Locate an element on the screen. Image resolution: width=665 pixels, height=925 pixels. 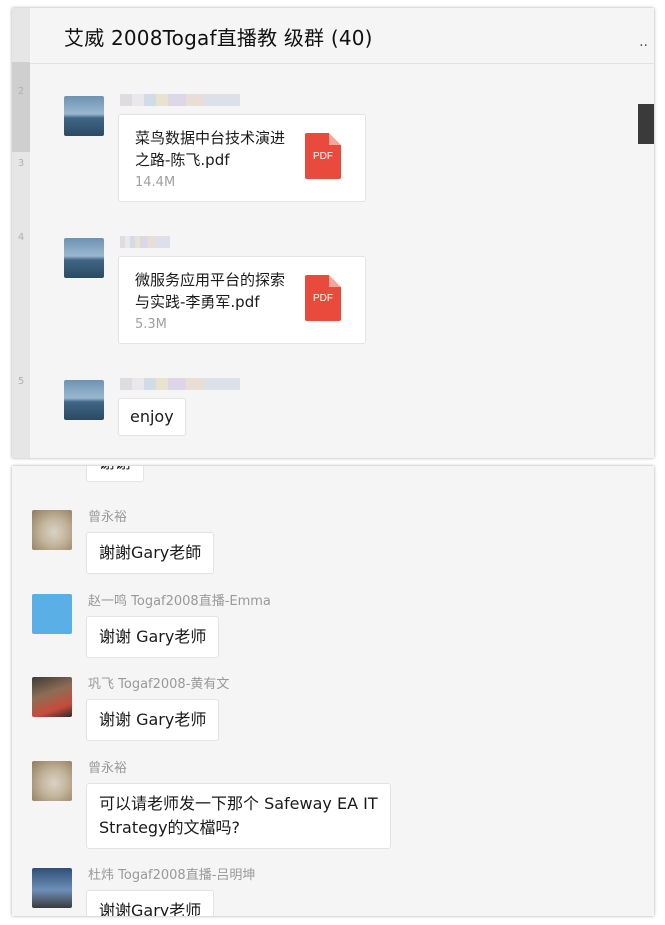
message-bubble: 谢谢Gary老师 is located at coordinates (150, 903).